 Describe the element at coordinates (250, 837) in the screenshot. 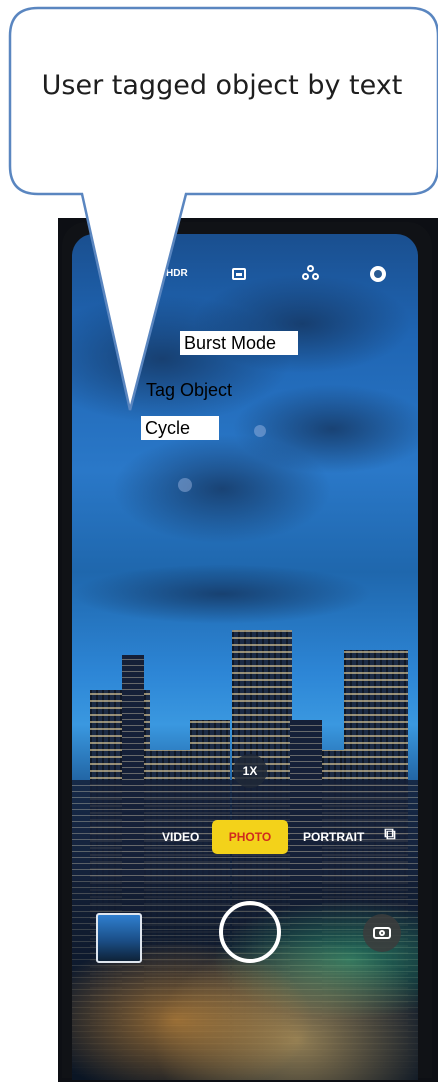

I see `mode-photo: PHOTO` at that location.